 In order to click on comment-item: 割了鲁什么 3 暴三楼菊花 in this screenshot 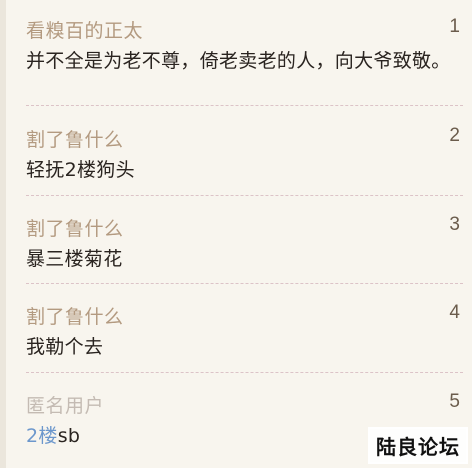, I will do `click(244, 244)`.